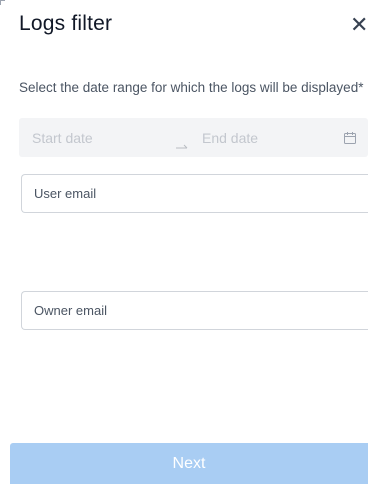 Image resolution: width=368 pixels, height=484 pixels. I want to click on user-email-field, so click(194, 193).